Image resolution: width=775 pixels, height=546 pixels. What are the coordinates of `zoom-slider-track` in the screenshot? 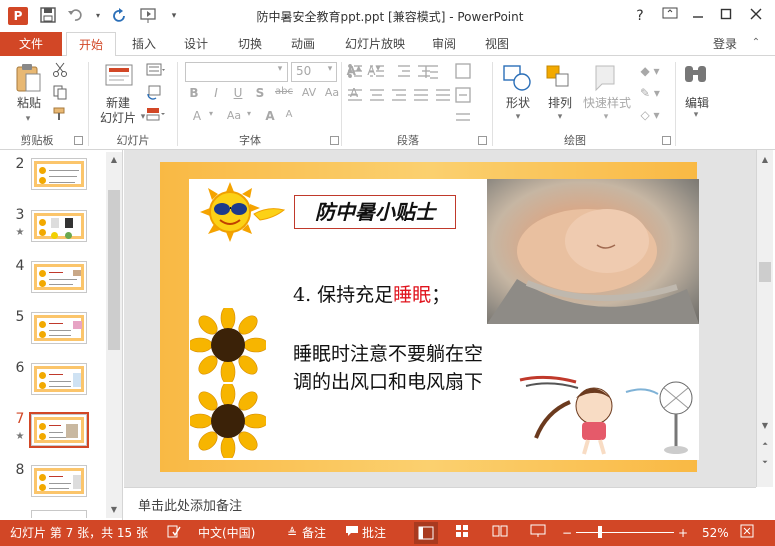 It's located at (625, 532).